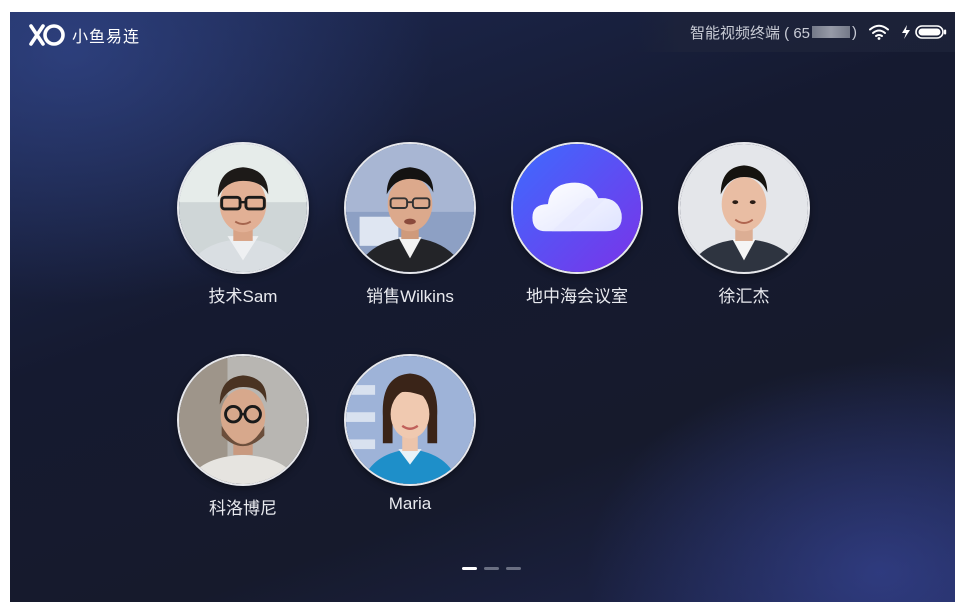 The height and width of the screenshot is (610, 965). I want to click on xylink-logo-icon, so click(47, 35).